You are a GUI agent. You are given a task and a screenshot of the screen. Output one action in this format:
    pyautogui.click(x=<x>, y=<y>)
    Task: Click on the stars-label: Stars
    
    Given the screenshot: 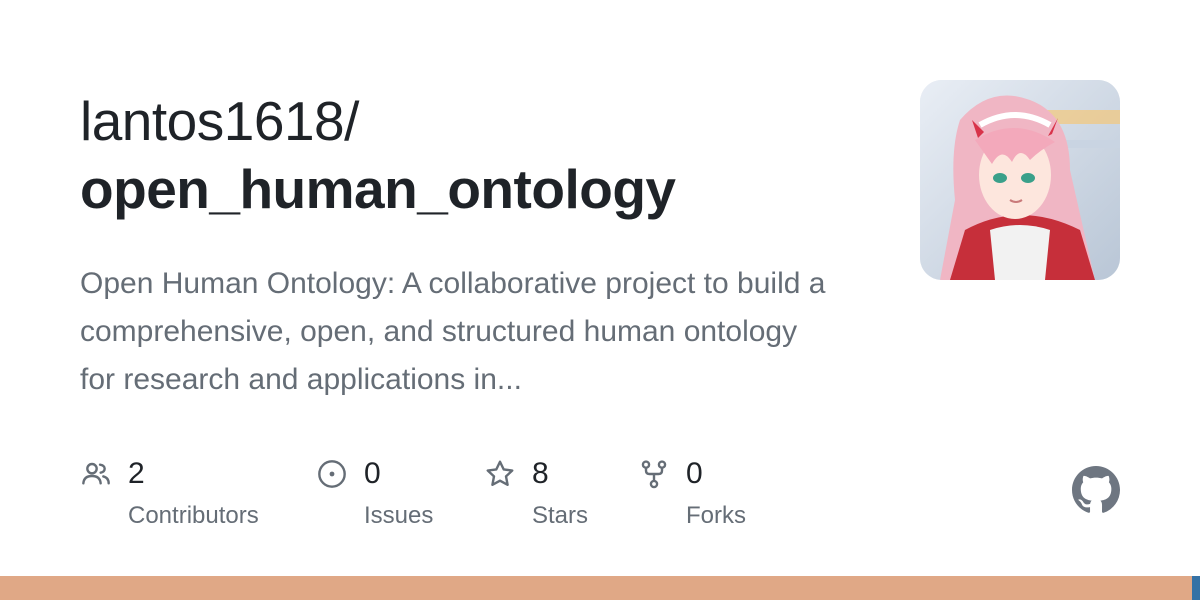 What is the action you would take?
    pyautogui.click(x=560, y=515)
    